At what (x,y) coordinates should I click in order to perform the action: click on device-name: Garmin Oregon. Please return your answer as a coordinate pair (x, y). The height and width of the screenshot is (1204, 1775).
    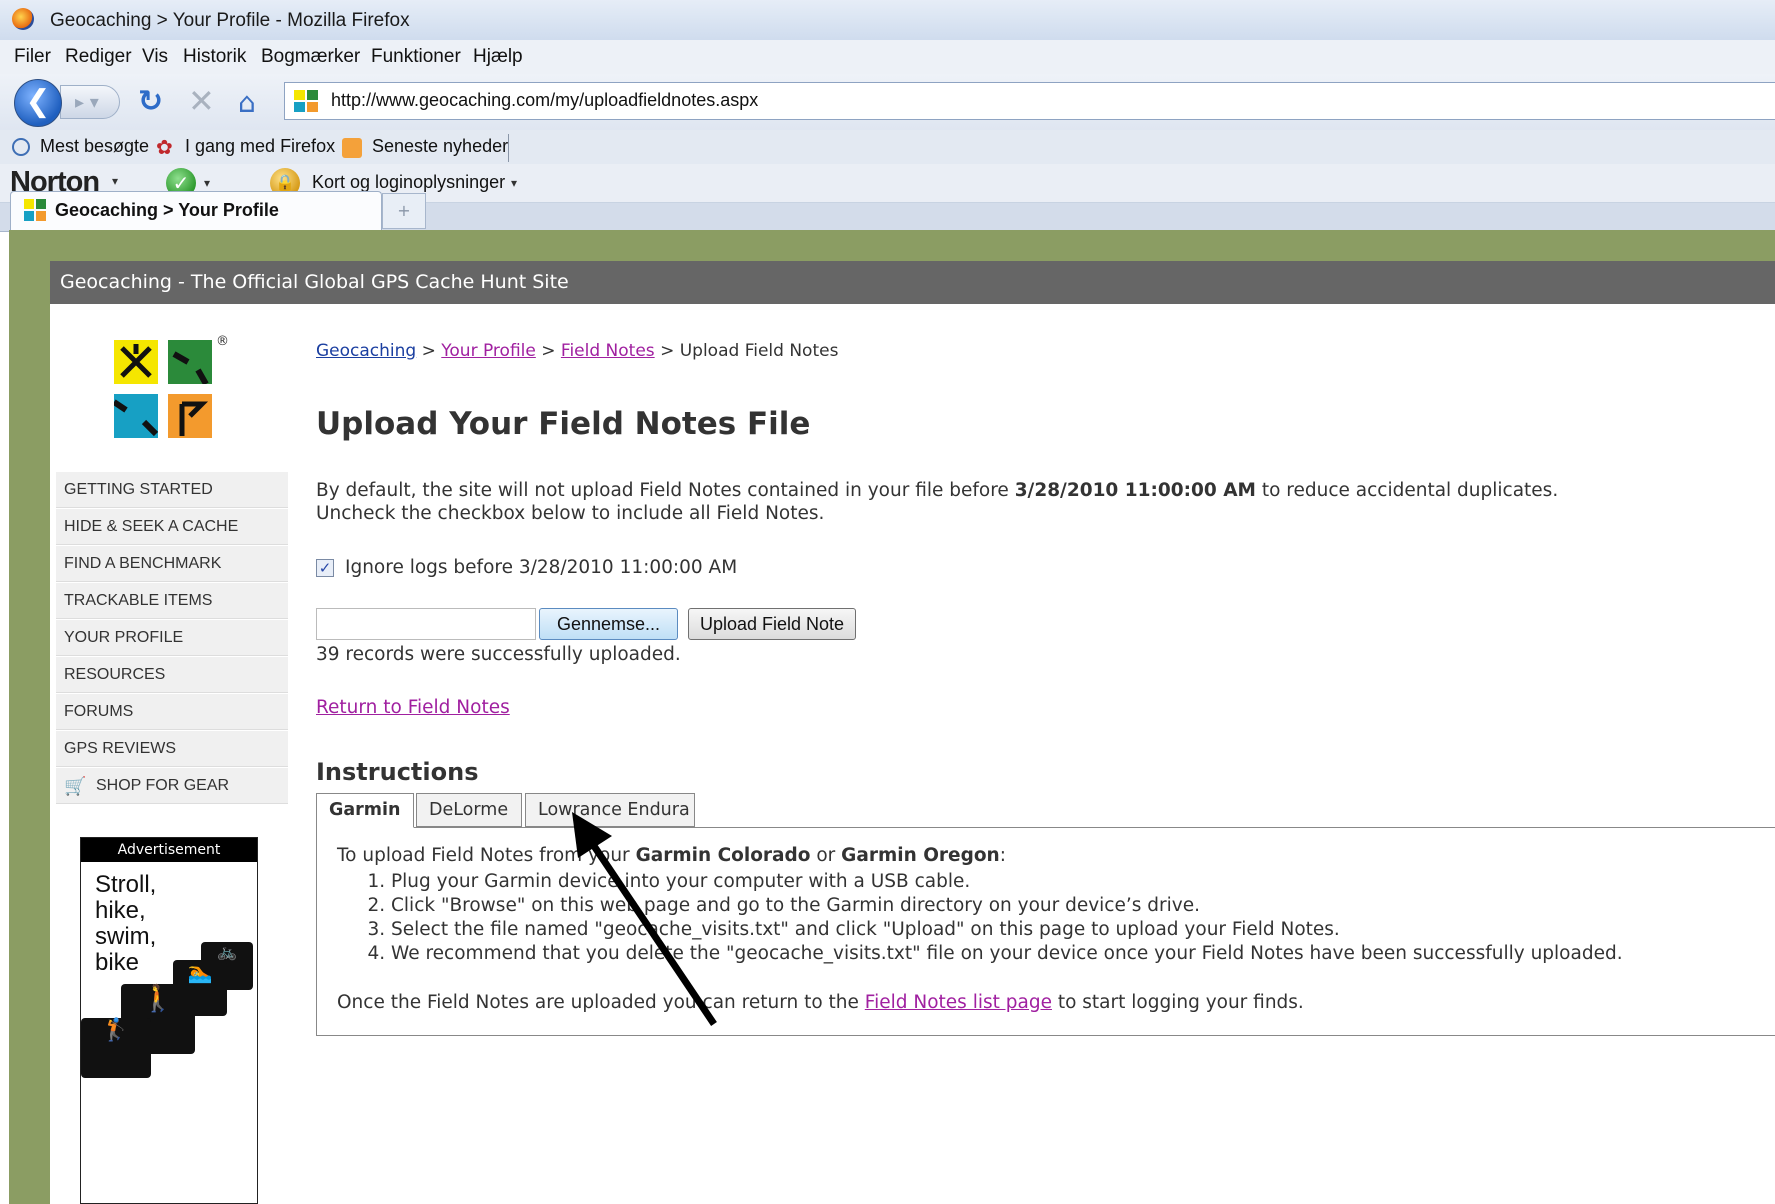
    Looking at the image, I should click on (920, 855).